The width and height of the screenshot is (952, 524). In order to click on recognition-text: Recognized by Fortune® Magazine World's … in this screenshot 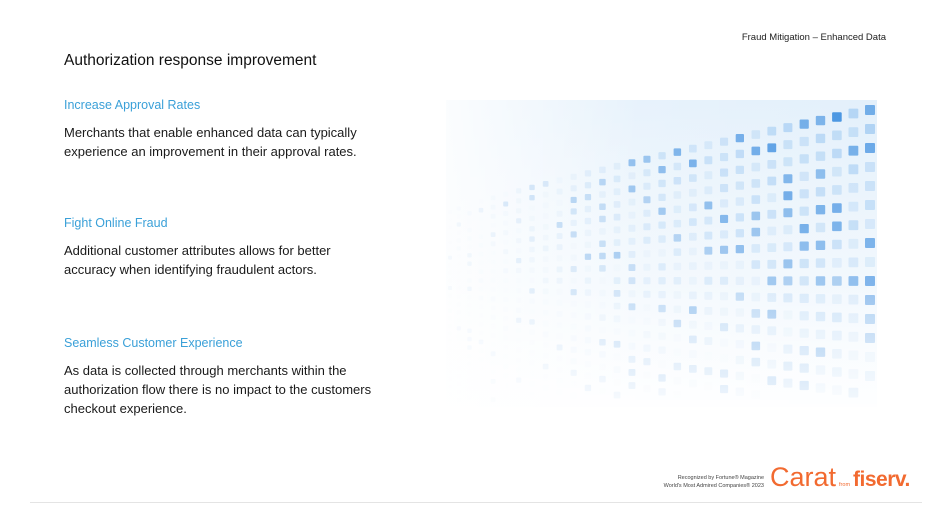, I will do `click(700, 482)`.